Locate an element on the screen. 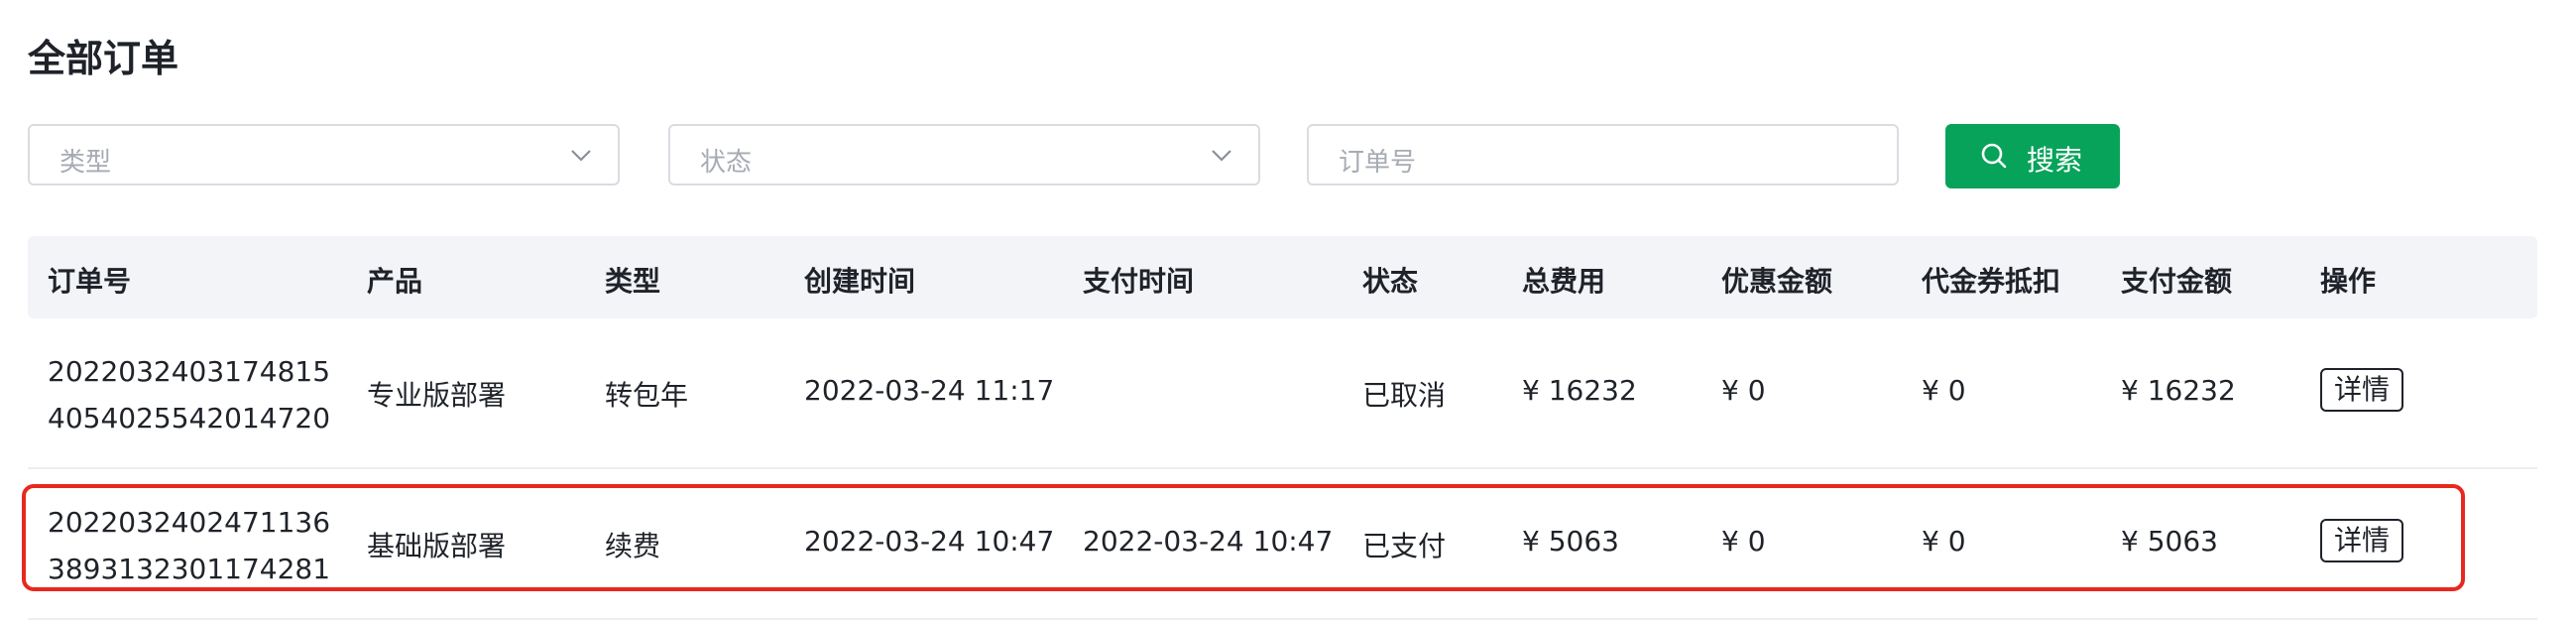 The image size is (2576, 621). created-time: 2022-03-24 10:47 is located at coordinates (929, 541).